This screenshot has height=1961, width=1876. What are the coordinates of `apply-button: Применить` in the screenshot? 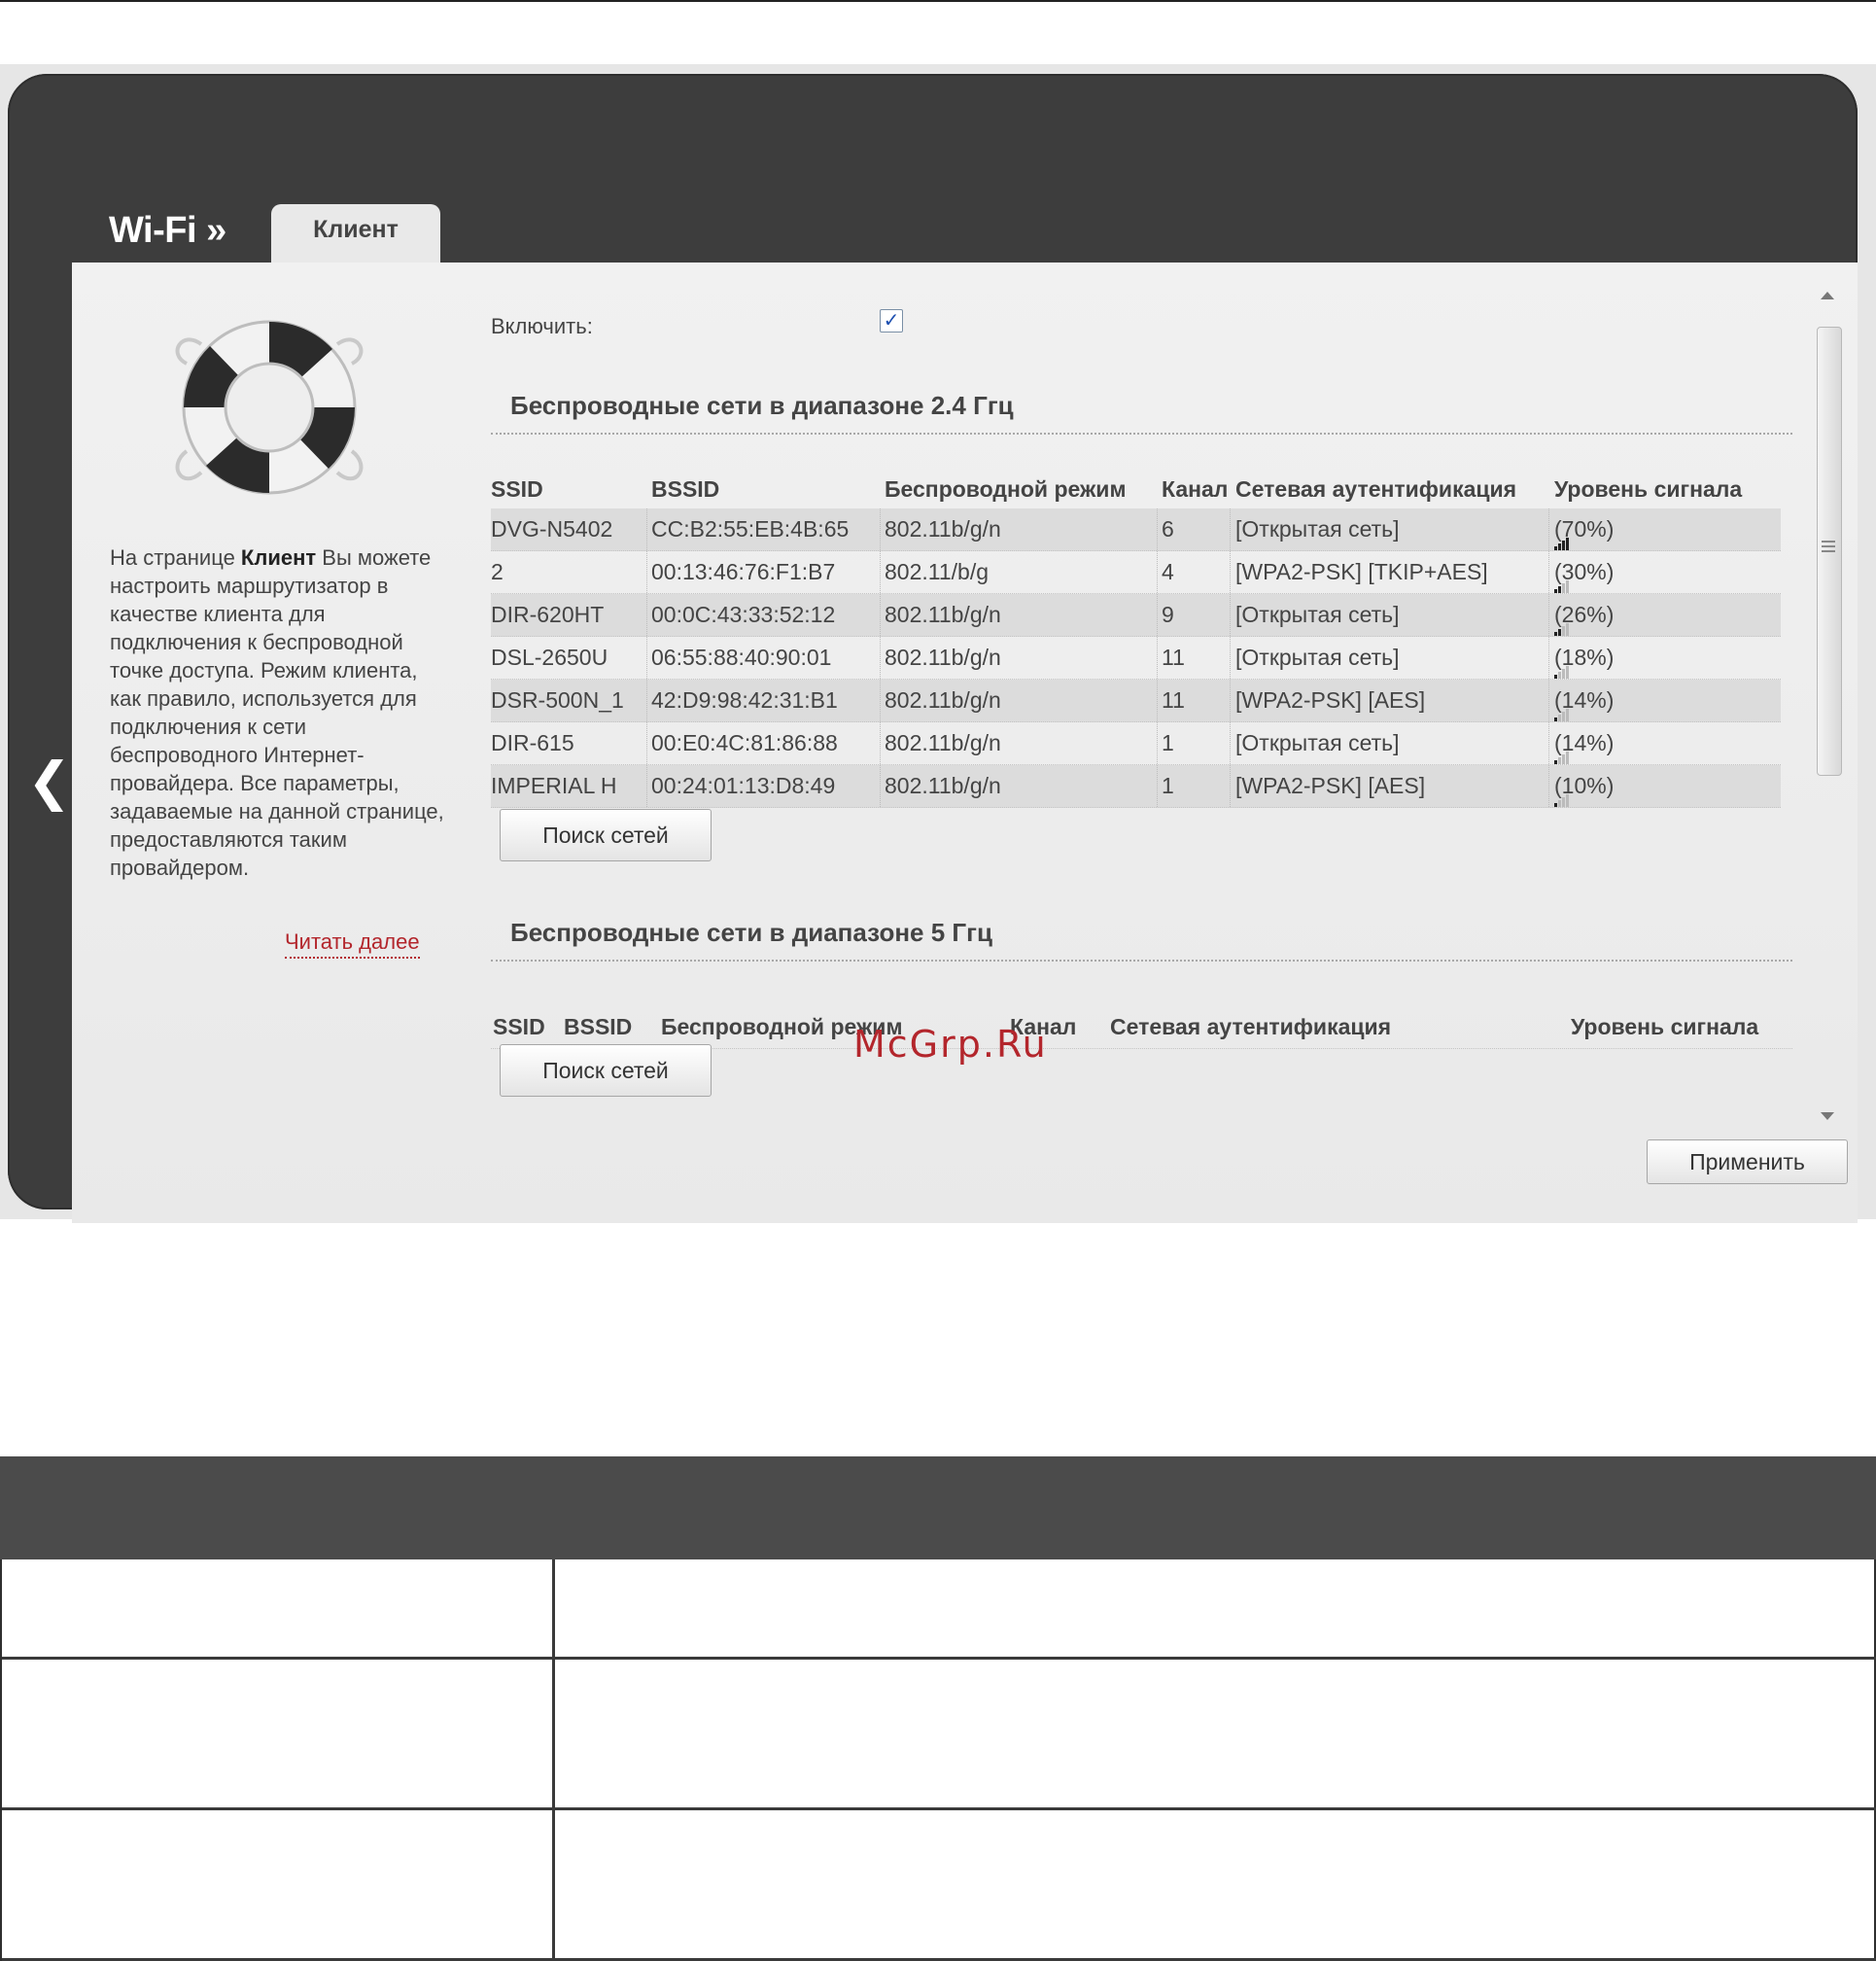 It's located at (1748, 1162).